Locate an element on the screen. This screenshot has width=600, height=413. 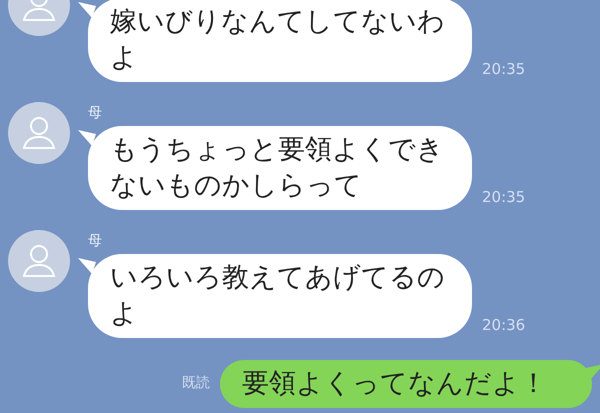
message-time: 20:36 is located at coordinates (504, 325).